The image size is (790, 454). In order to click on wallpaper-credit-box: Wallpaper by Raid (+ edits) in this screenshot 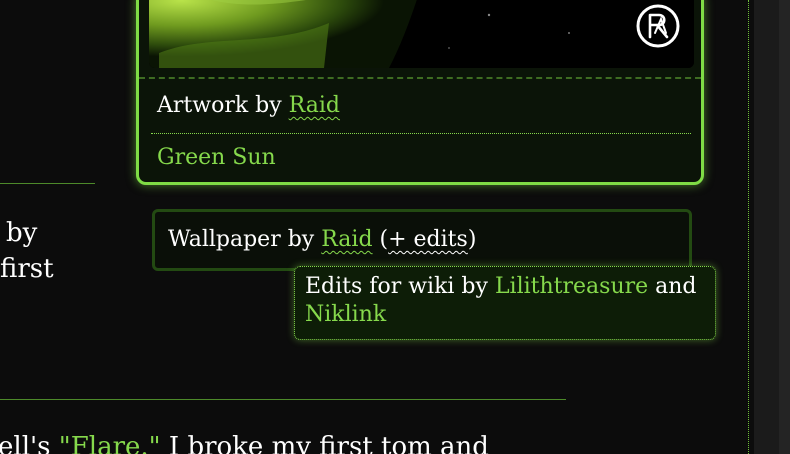, I will do `click(422, 240)`.